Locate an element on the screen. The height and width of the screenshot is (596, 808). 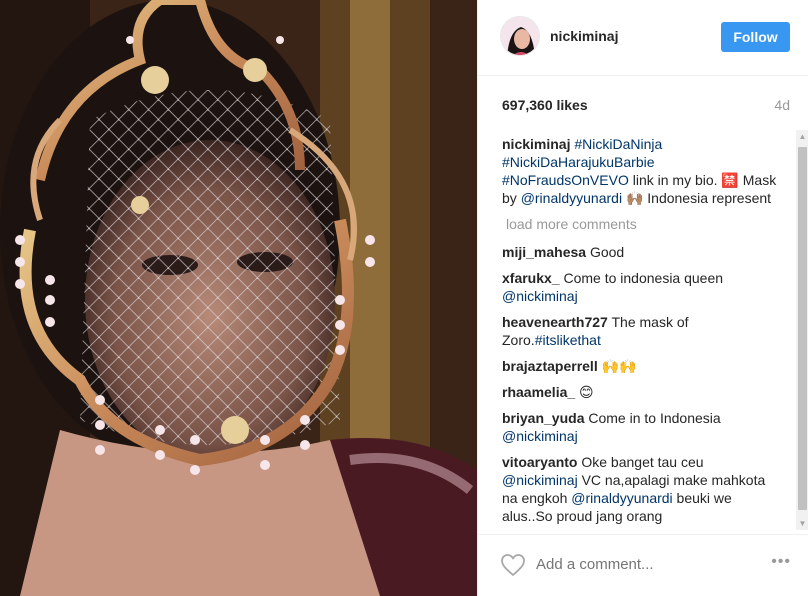
add-comment-bar: ••• is located at coordinates (643, 565).